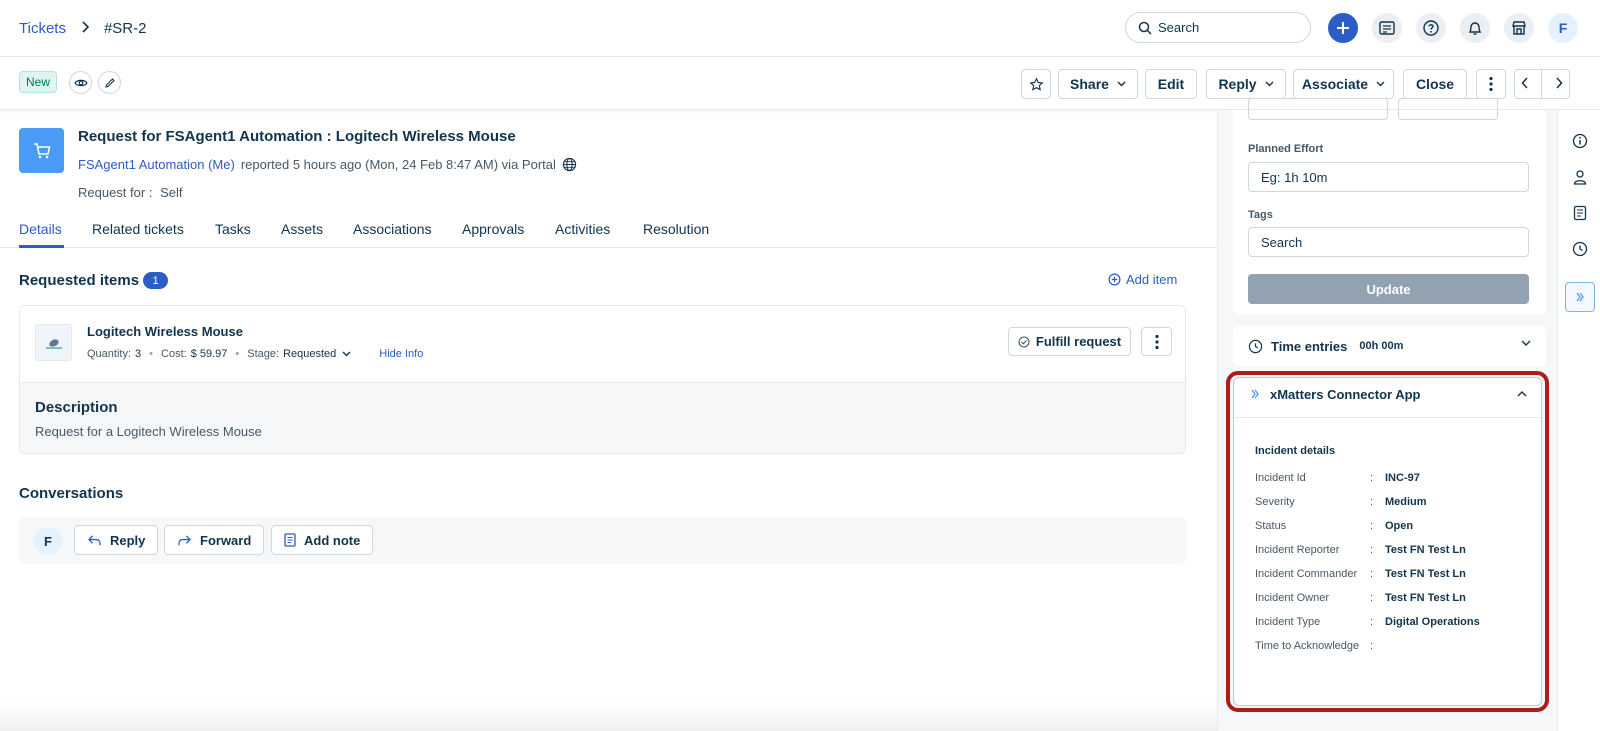 The width and height of the screenshot is (1600, 731). What do you see at coordinates (1388, 289) in the screenshot?
I see `update-button: Update` at bounding box center [1388, 289].